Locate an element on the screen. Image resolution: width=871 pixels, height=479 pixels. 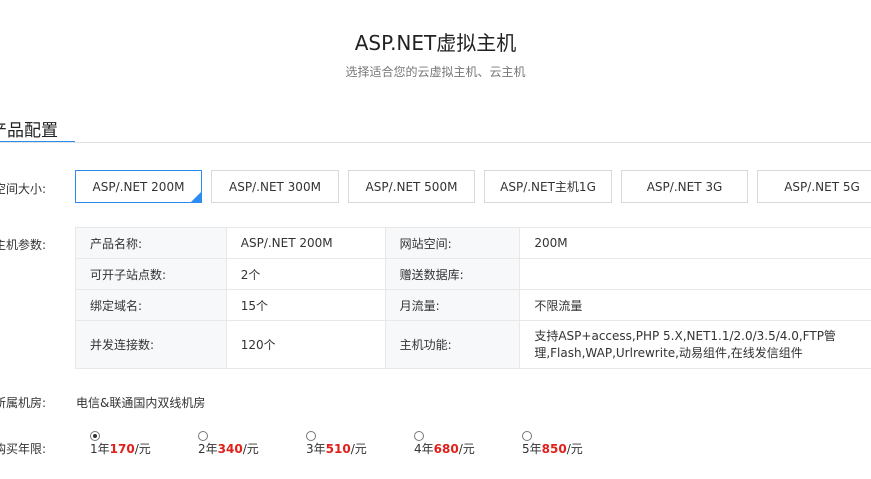
period-option-3y: 3年510/元 is located at coordinates (336, 448).